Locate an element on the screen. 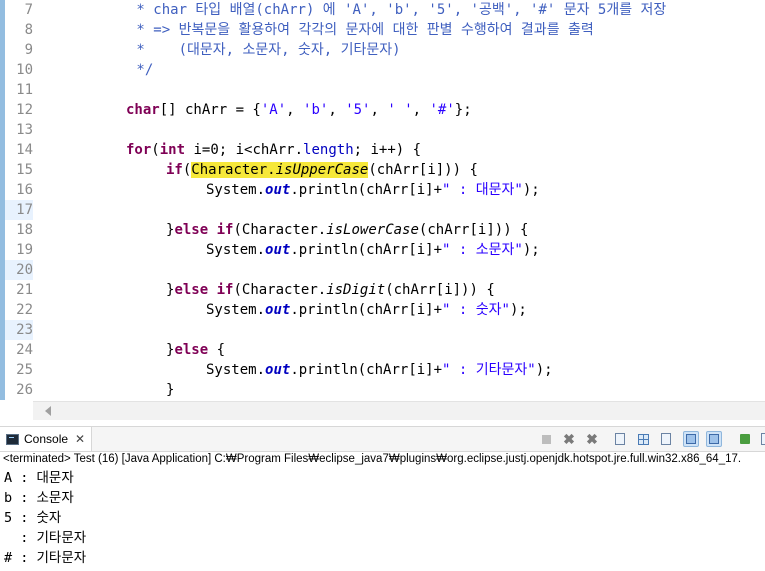  string-literal: 'A' is located at coordinates (273, 110).